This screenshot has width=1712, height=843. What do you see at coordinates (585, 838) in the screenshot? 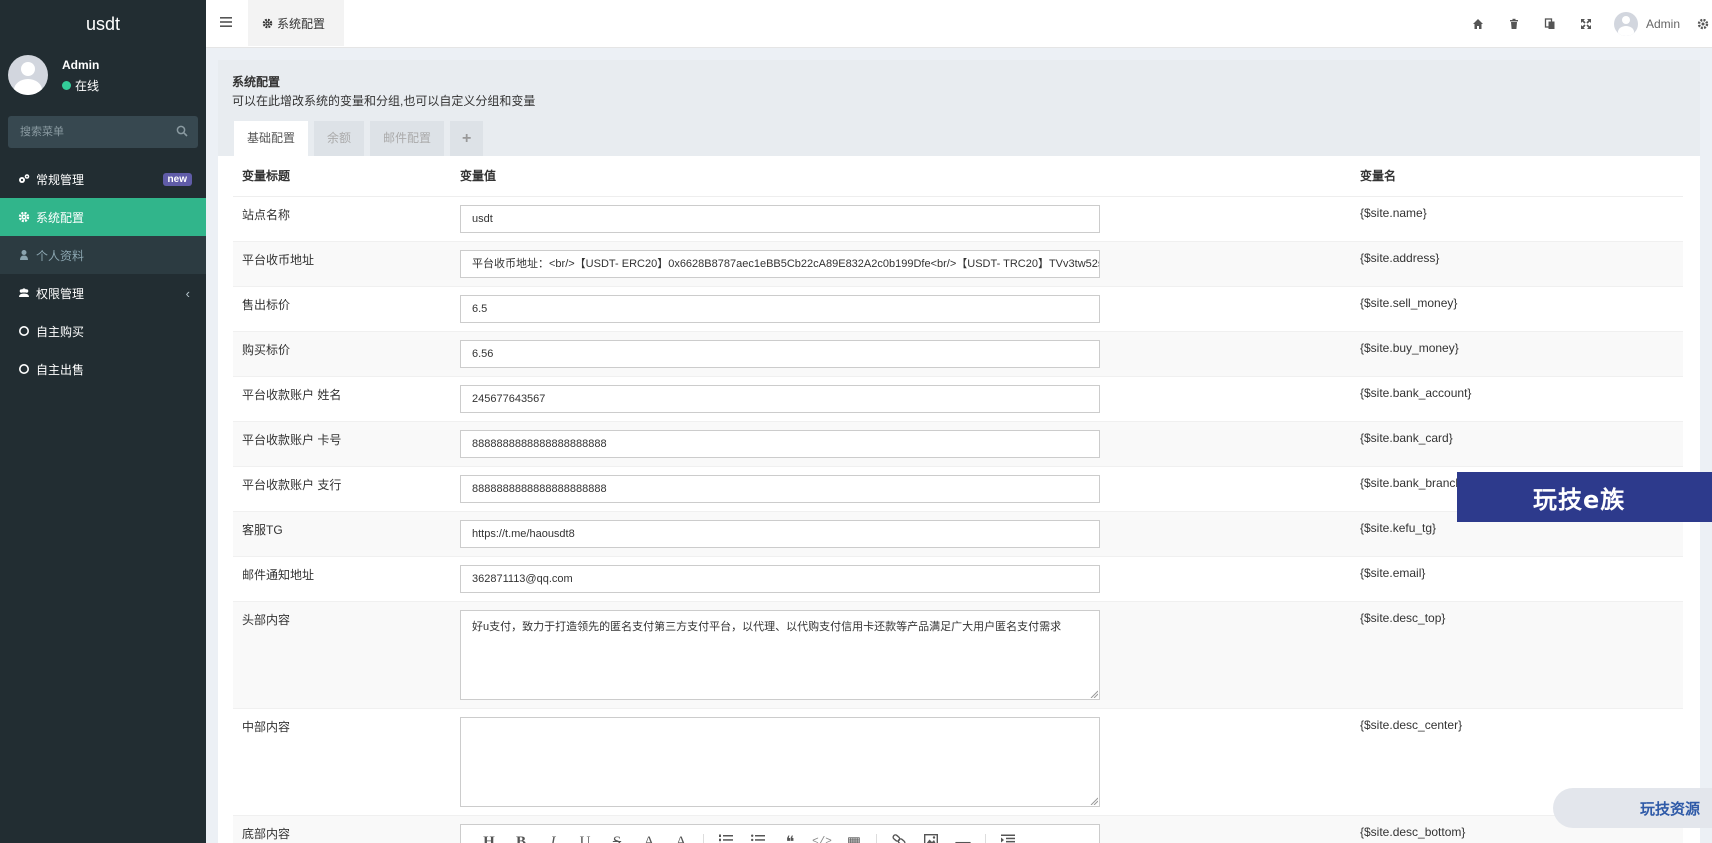
I see `underline-button: U` at bounding box center [585, 838].